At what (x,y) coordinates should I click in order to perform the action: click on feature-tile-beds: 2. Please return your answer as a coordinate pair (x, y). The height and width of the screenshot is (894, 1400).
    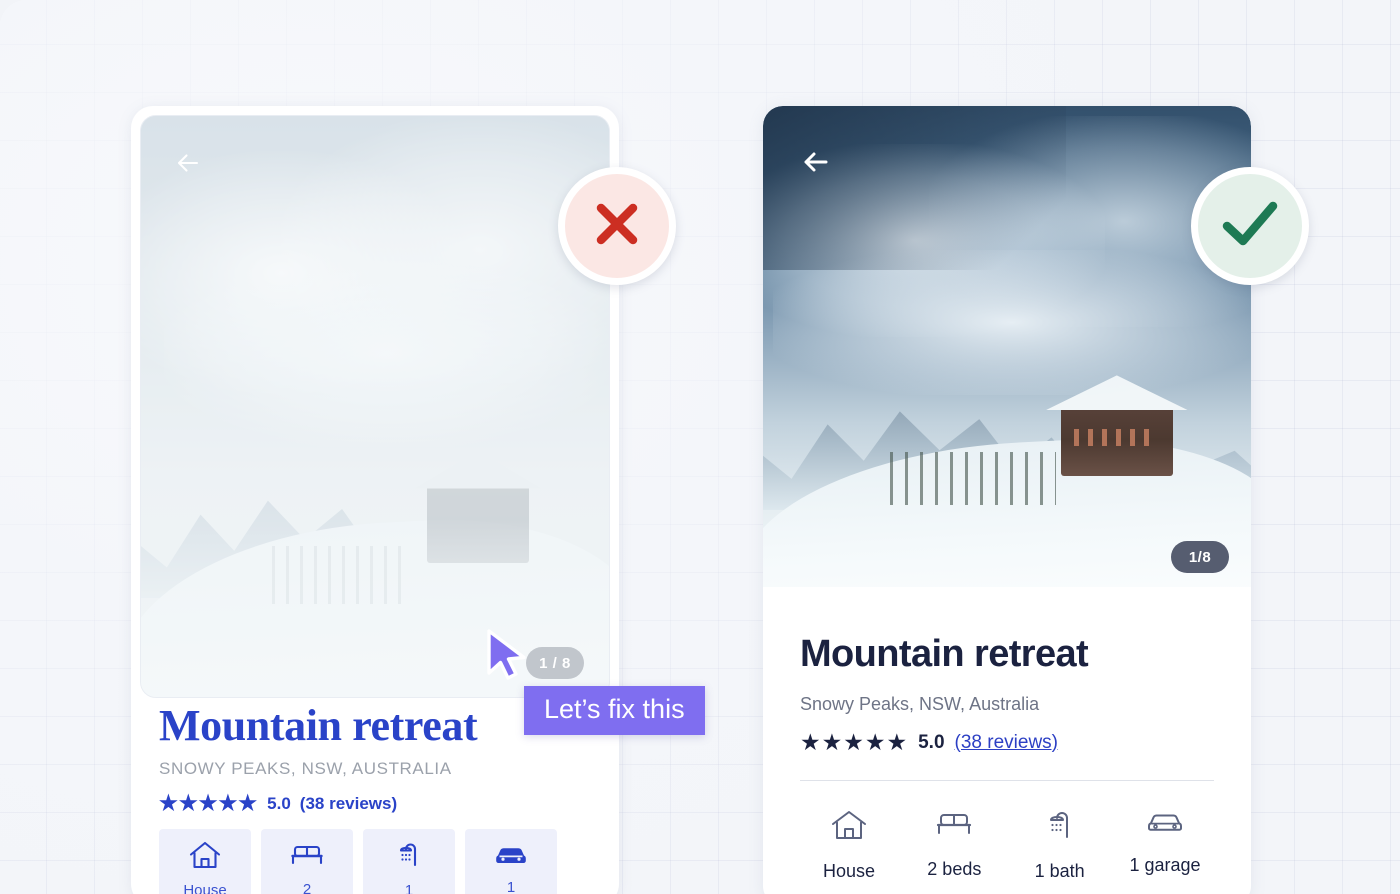
    Looking at the image, I should click on (307, 861).